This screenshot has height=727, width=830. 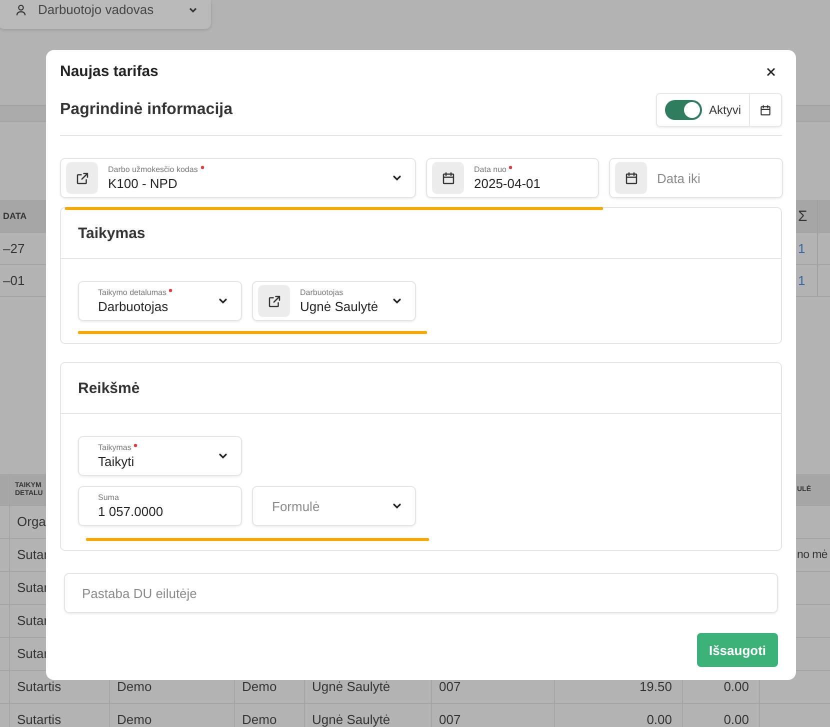 What do you see at coordinates (812, 555) in the screenshot?
I see `table-cell-text: no mė` at bounding box center [812, 555].